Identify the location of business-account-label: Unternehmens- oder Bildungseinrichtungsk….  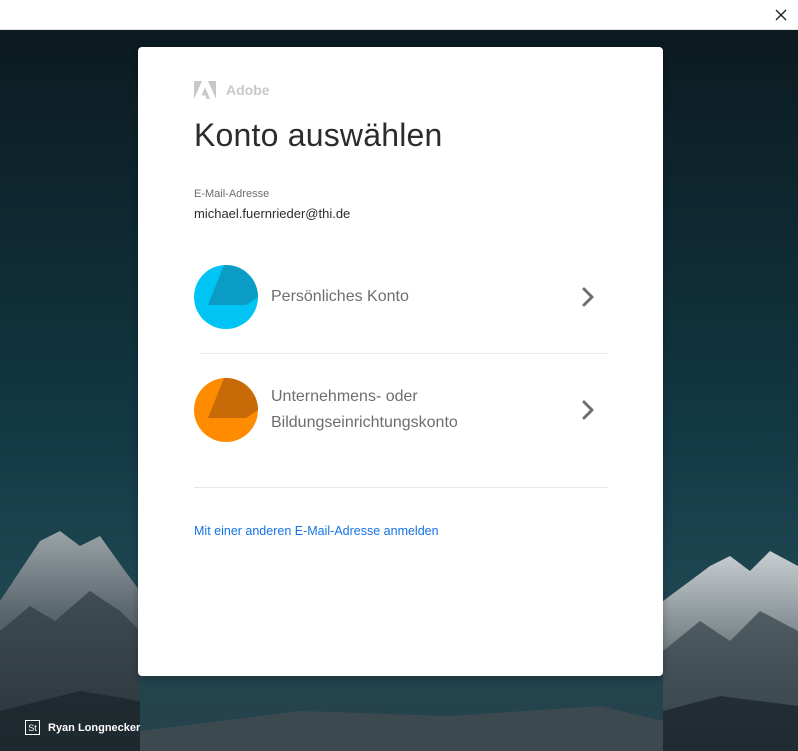
(424, 410).